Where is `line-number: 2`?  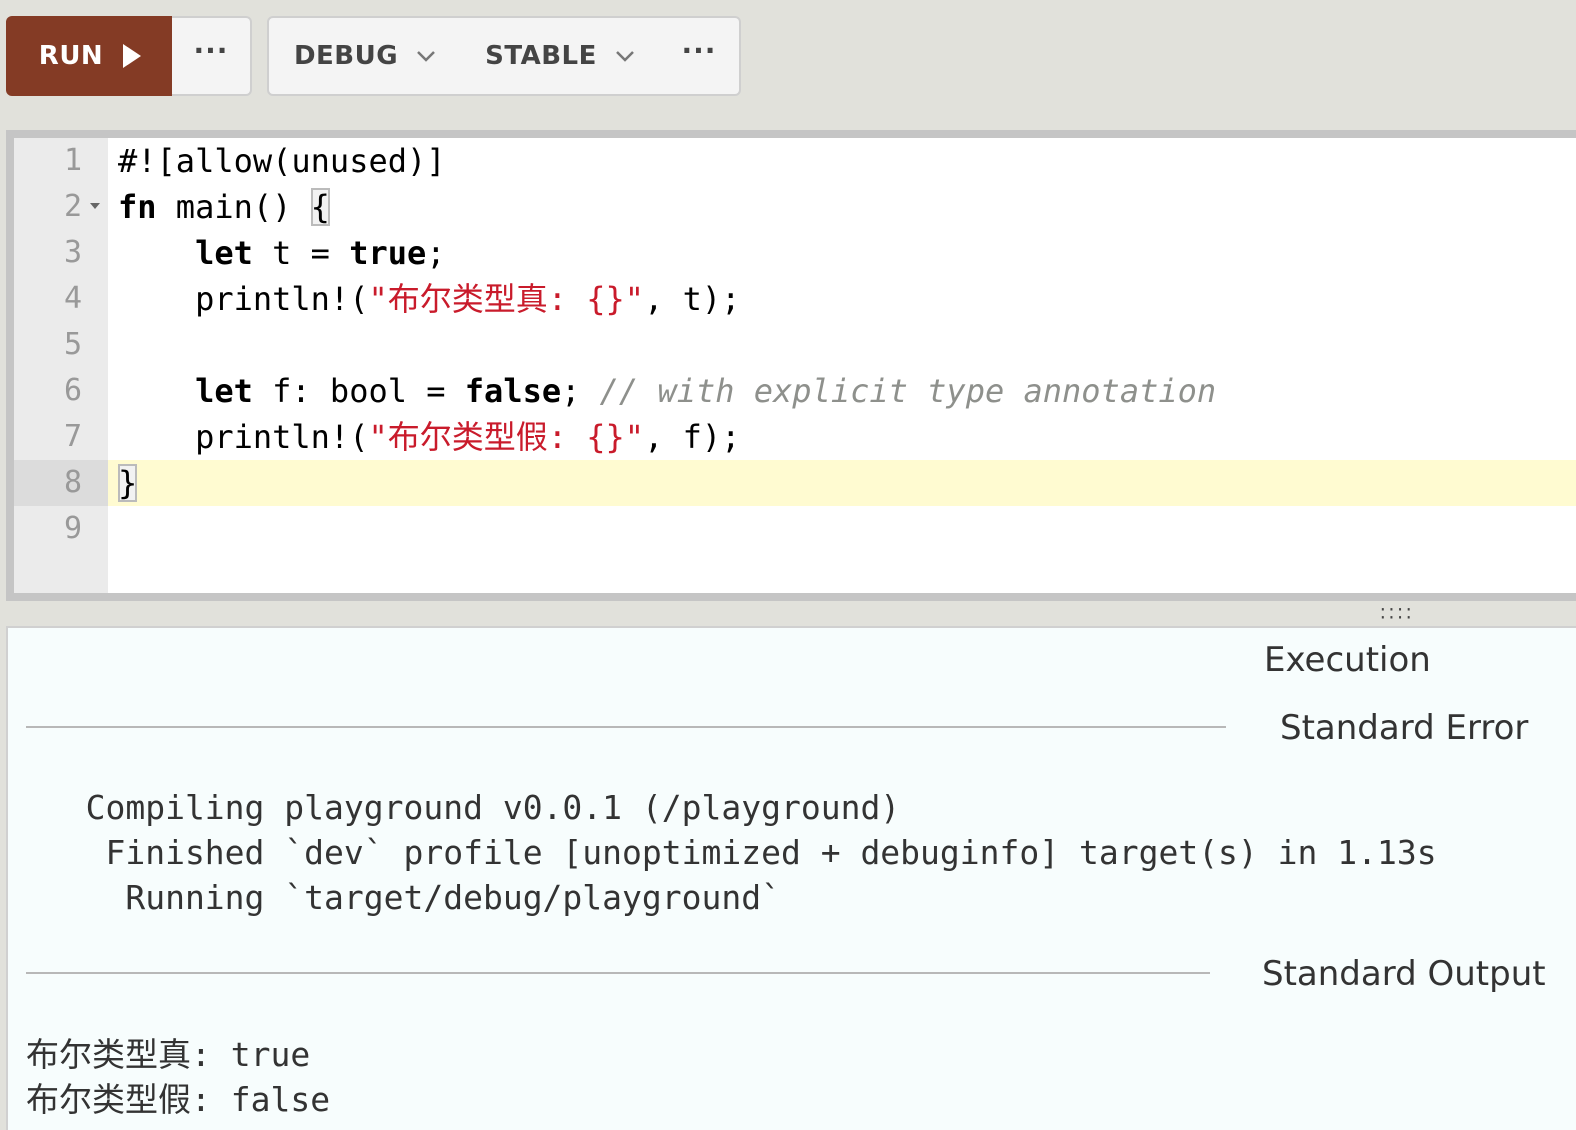 line-number: 2 is located at coordinates (72, 206).